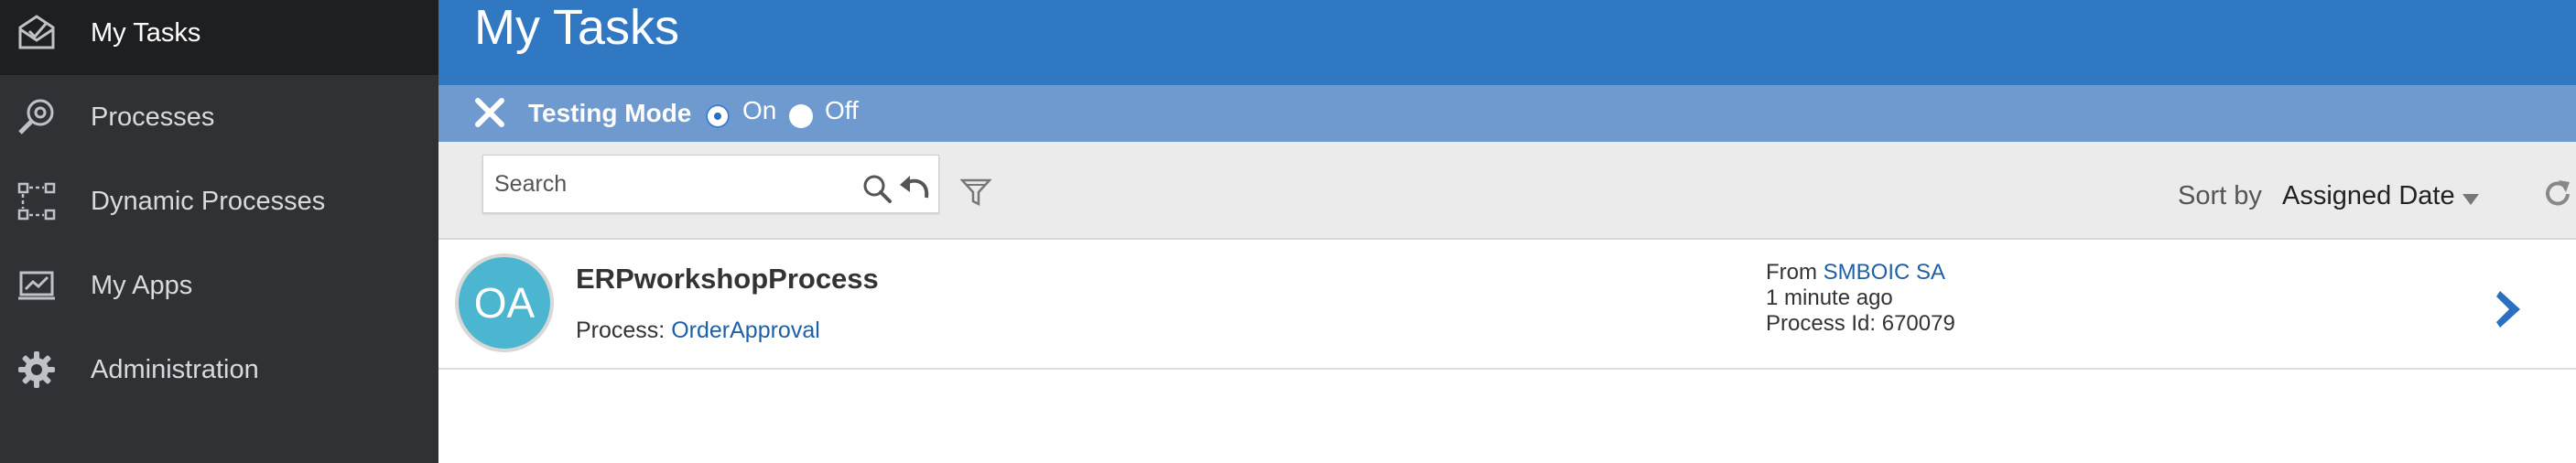 This screenshot has width=2576, height=463. What do you see at coordinates (610, 113) in the screenshot?
I see `testing-mode-label: Testing Mode` at bounding box center [610, 113].